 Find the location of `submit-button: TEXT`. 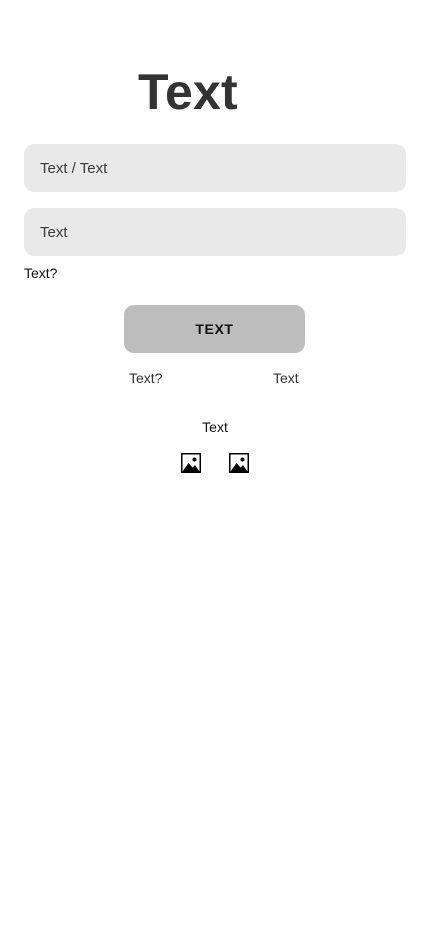

submit-button: TEXT is located at coordinates (214, 329).